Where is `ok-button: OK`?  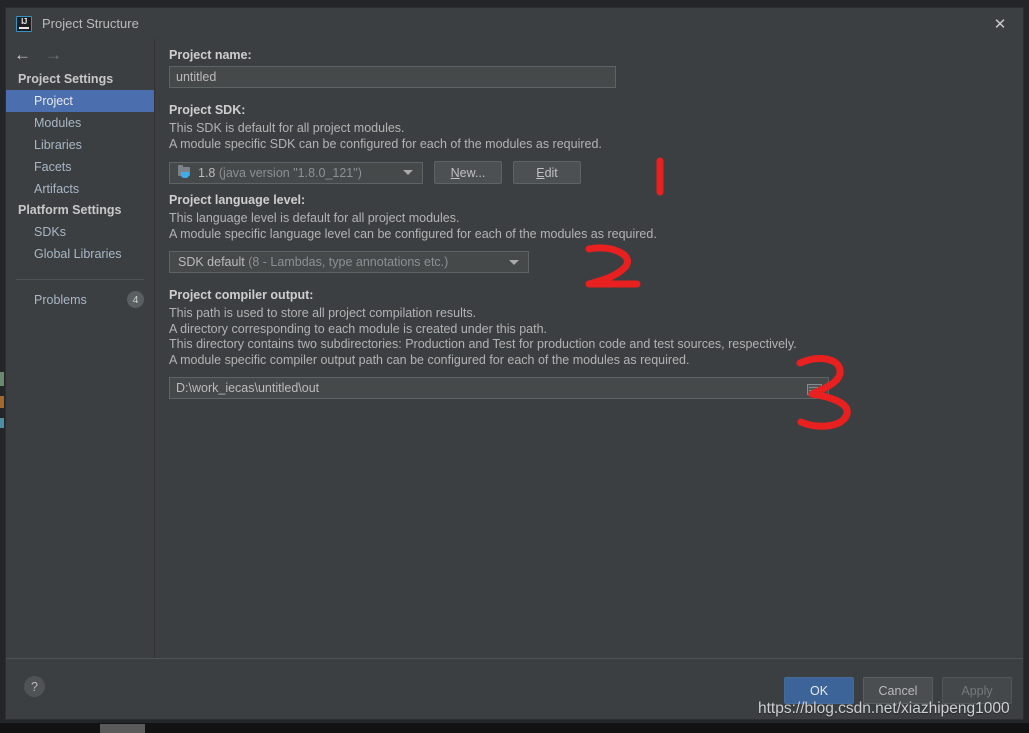
ok-button: OK is located at coordinates (819, 690).